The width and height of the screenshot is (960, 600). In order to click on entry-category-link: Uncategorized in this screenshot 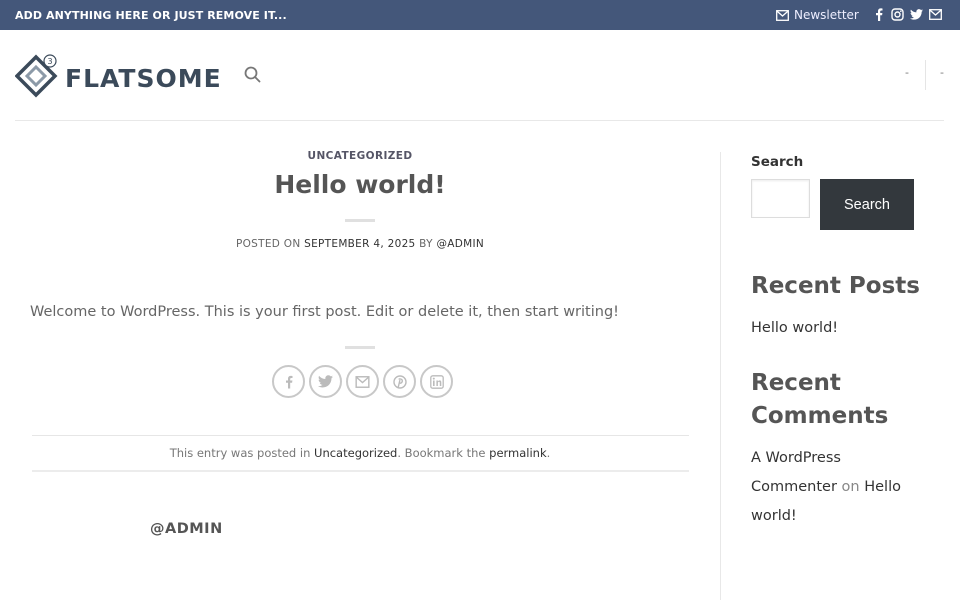, I will do `click(355, 453)`.